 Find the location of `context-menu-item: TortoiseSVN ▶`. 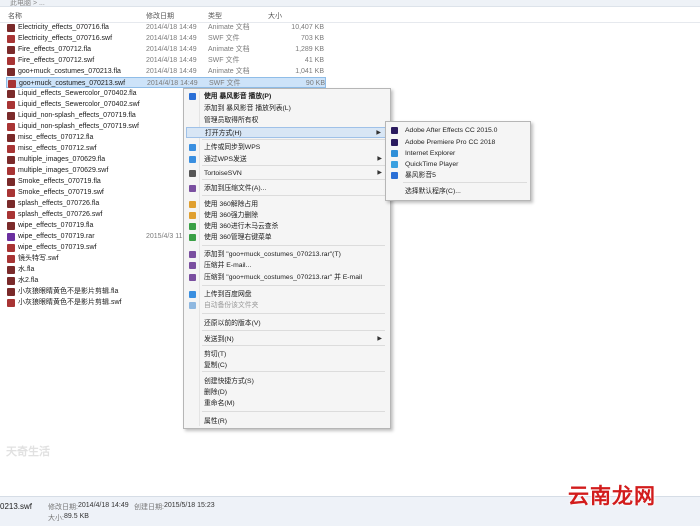

context-menu-item: TortoiseSVN ▶ is located at coordinates (286, 173).